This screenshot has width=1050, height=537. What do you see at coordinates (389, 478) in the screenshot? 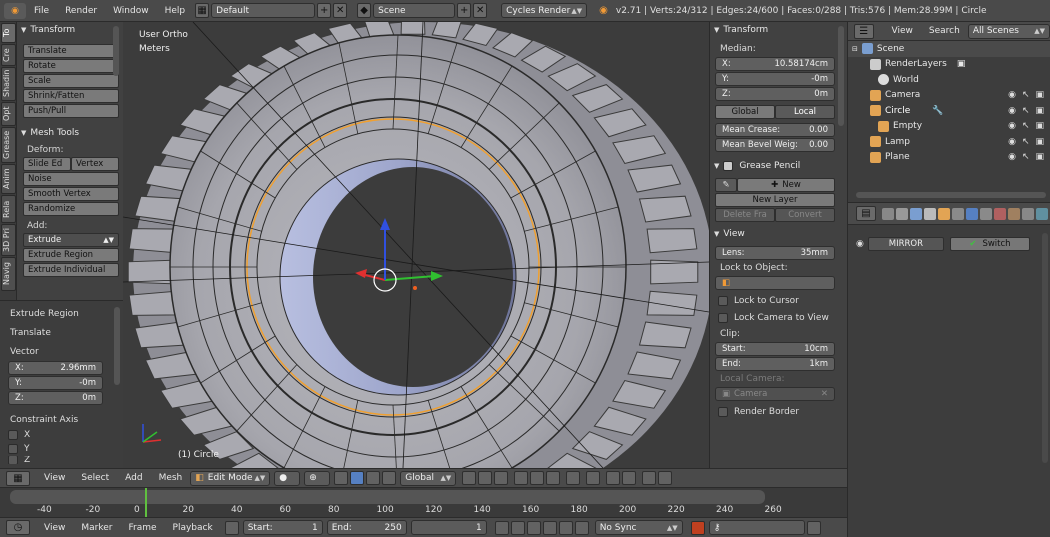
I see `scale-manipulator-icon` at bounding box center [389, 478].